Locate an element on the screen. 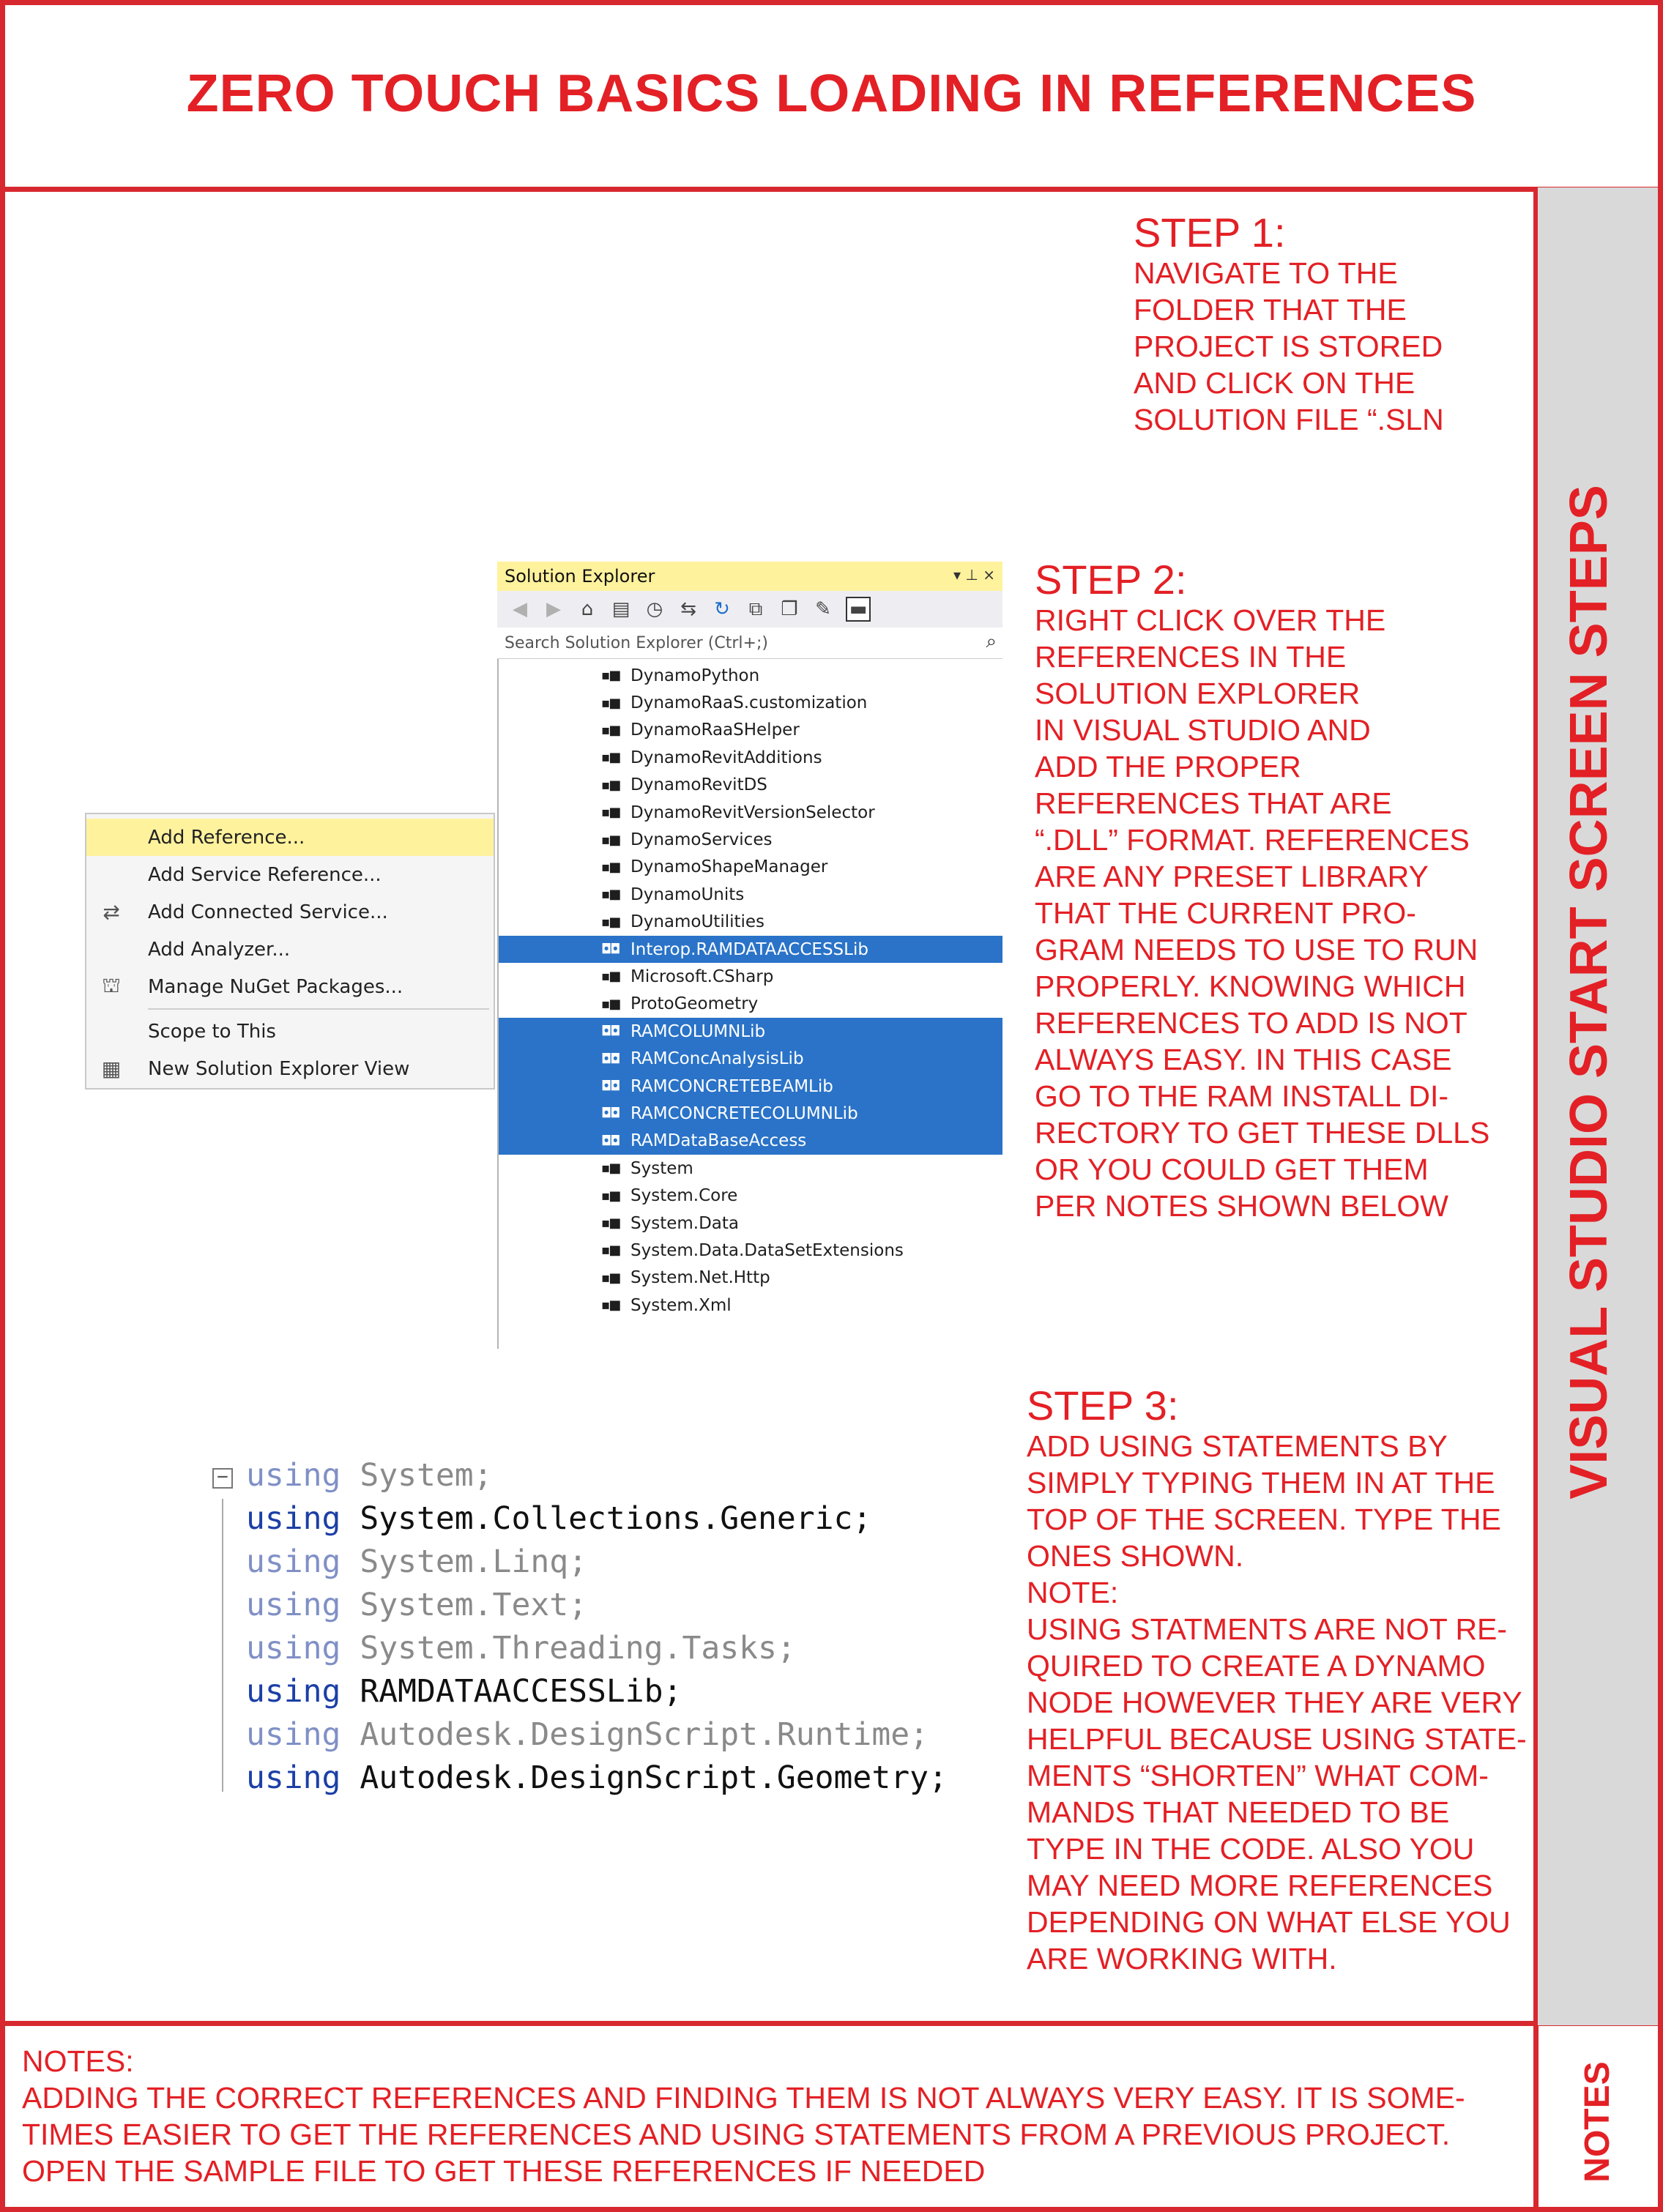 This screenshot has height=2212, width=1663. pending-changes-icon: ◷ is located at coordinates (655, 609).